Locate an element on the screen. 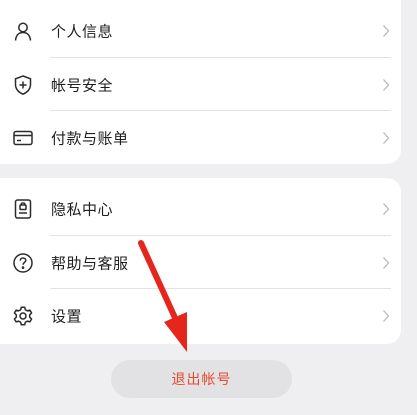  privacy-icon is located at coordinates (23, 209).